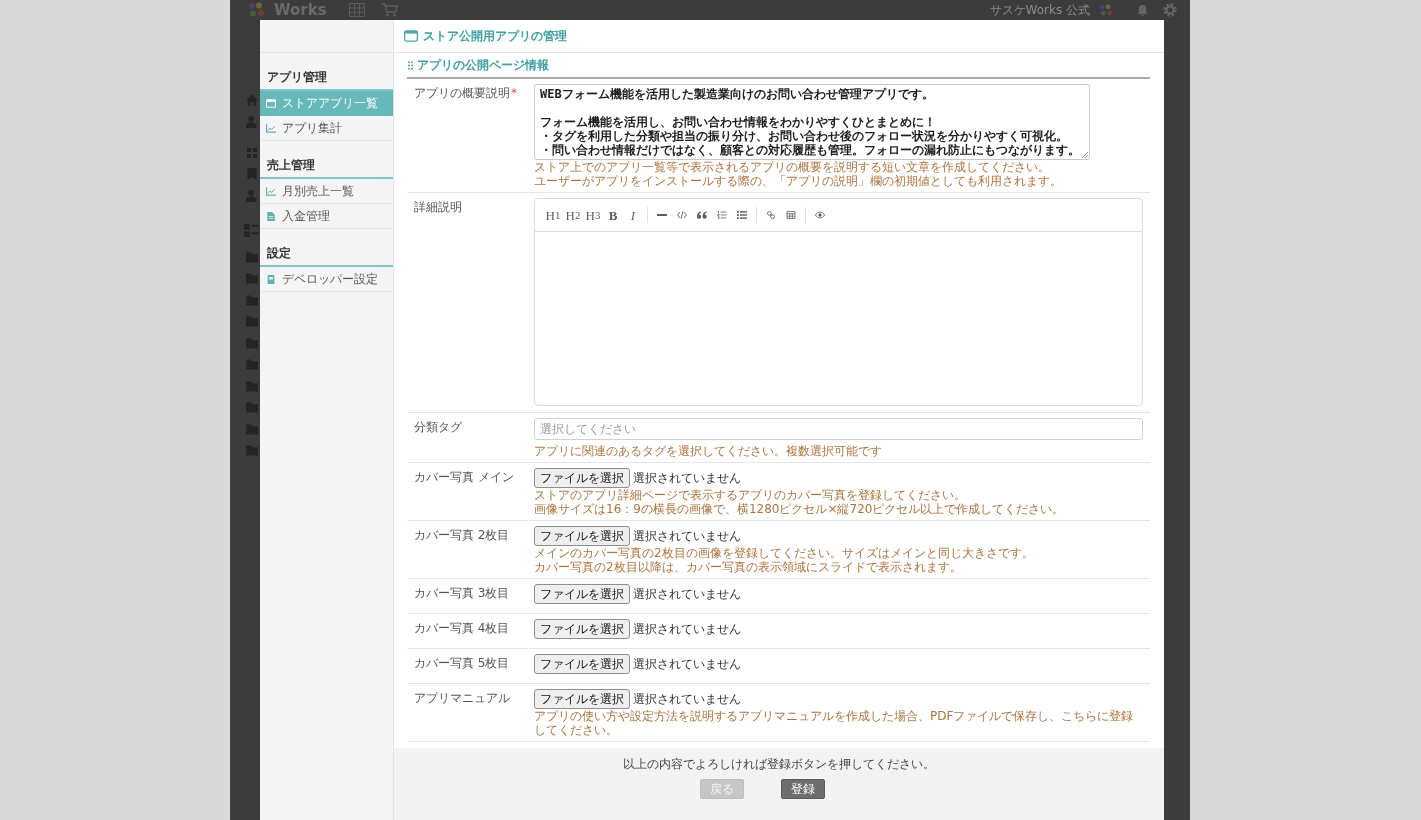 The width and height of the screenshot is (1421, 820). What do you see at coordinates (326, 128) in the screenshot?
I see `sidebar-item: アプリ集計` at bounding box center [326, 128].